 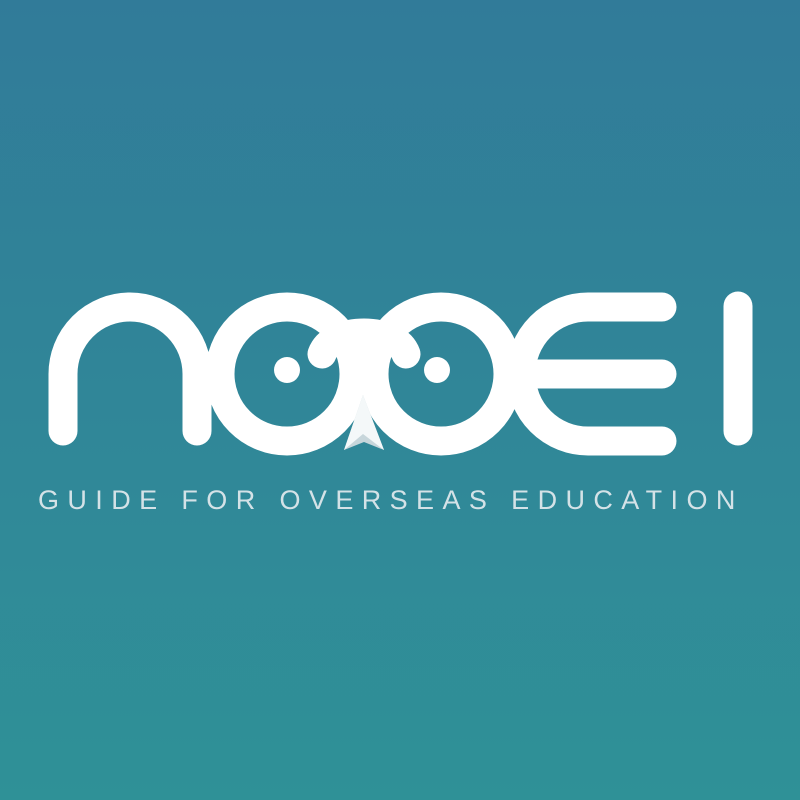 I want to click on glasses-right-eye-icon, so click(x=437, y=370).